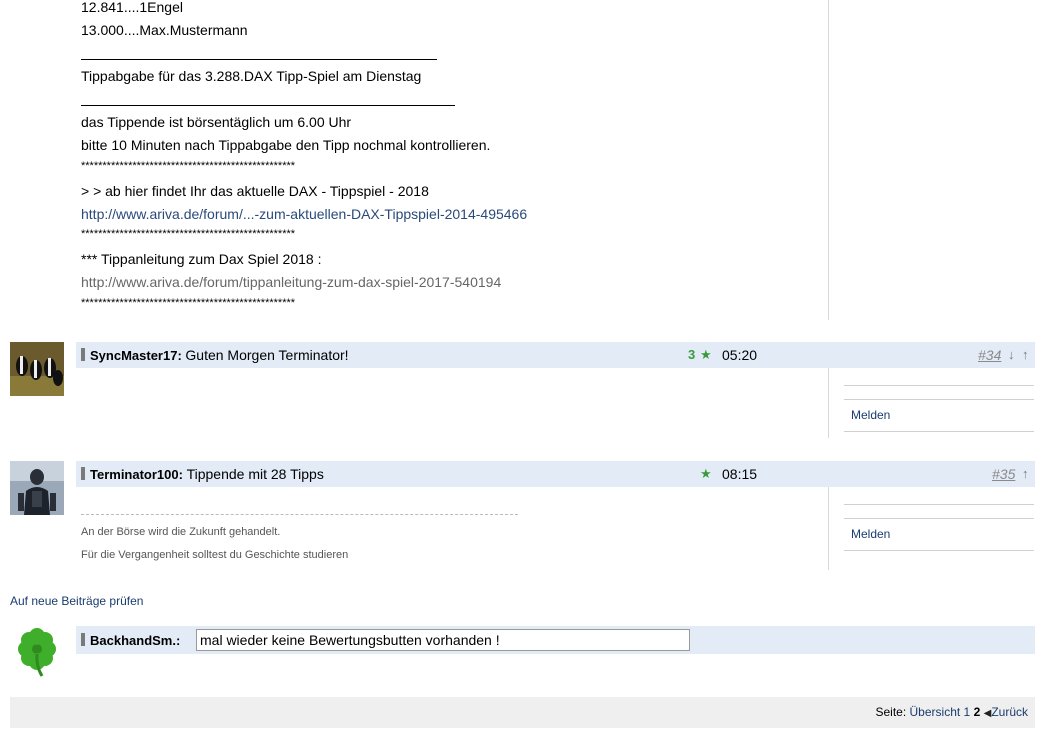 The height and width of the screenshot is (731, 1037). Describe the element at coordinates (740, 474) in the screenshot. I see `post-time: 08:15` at that location.